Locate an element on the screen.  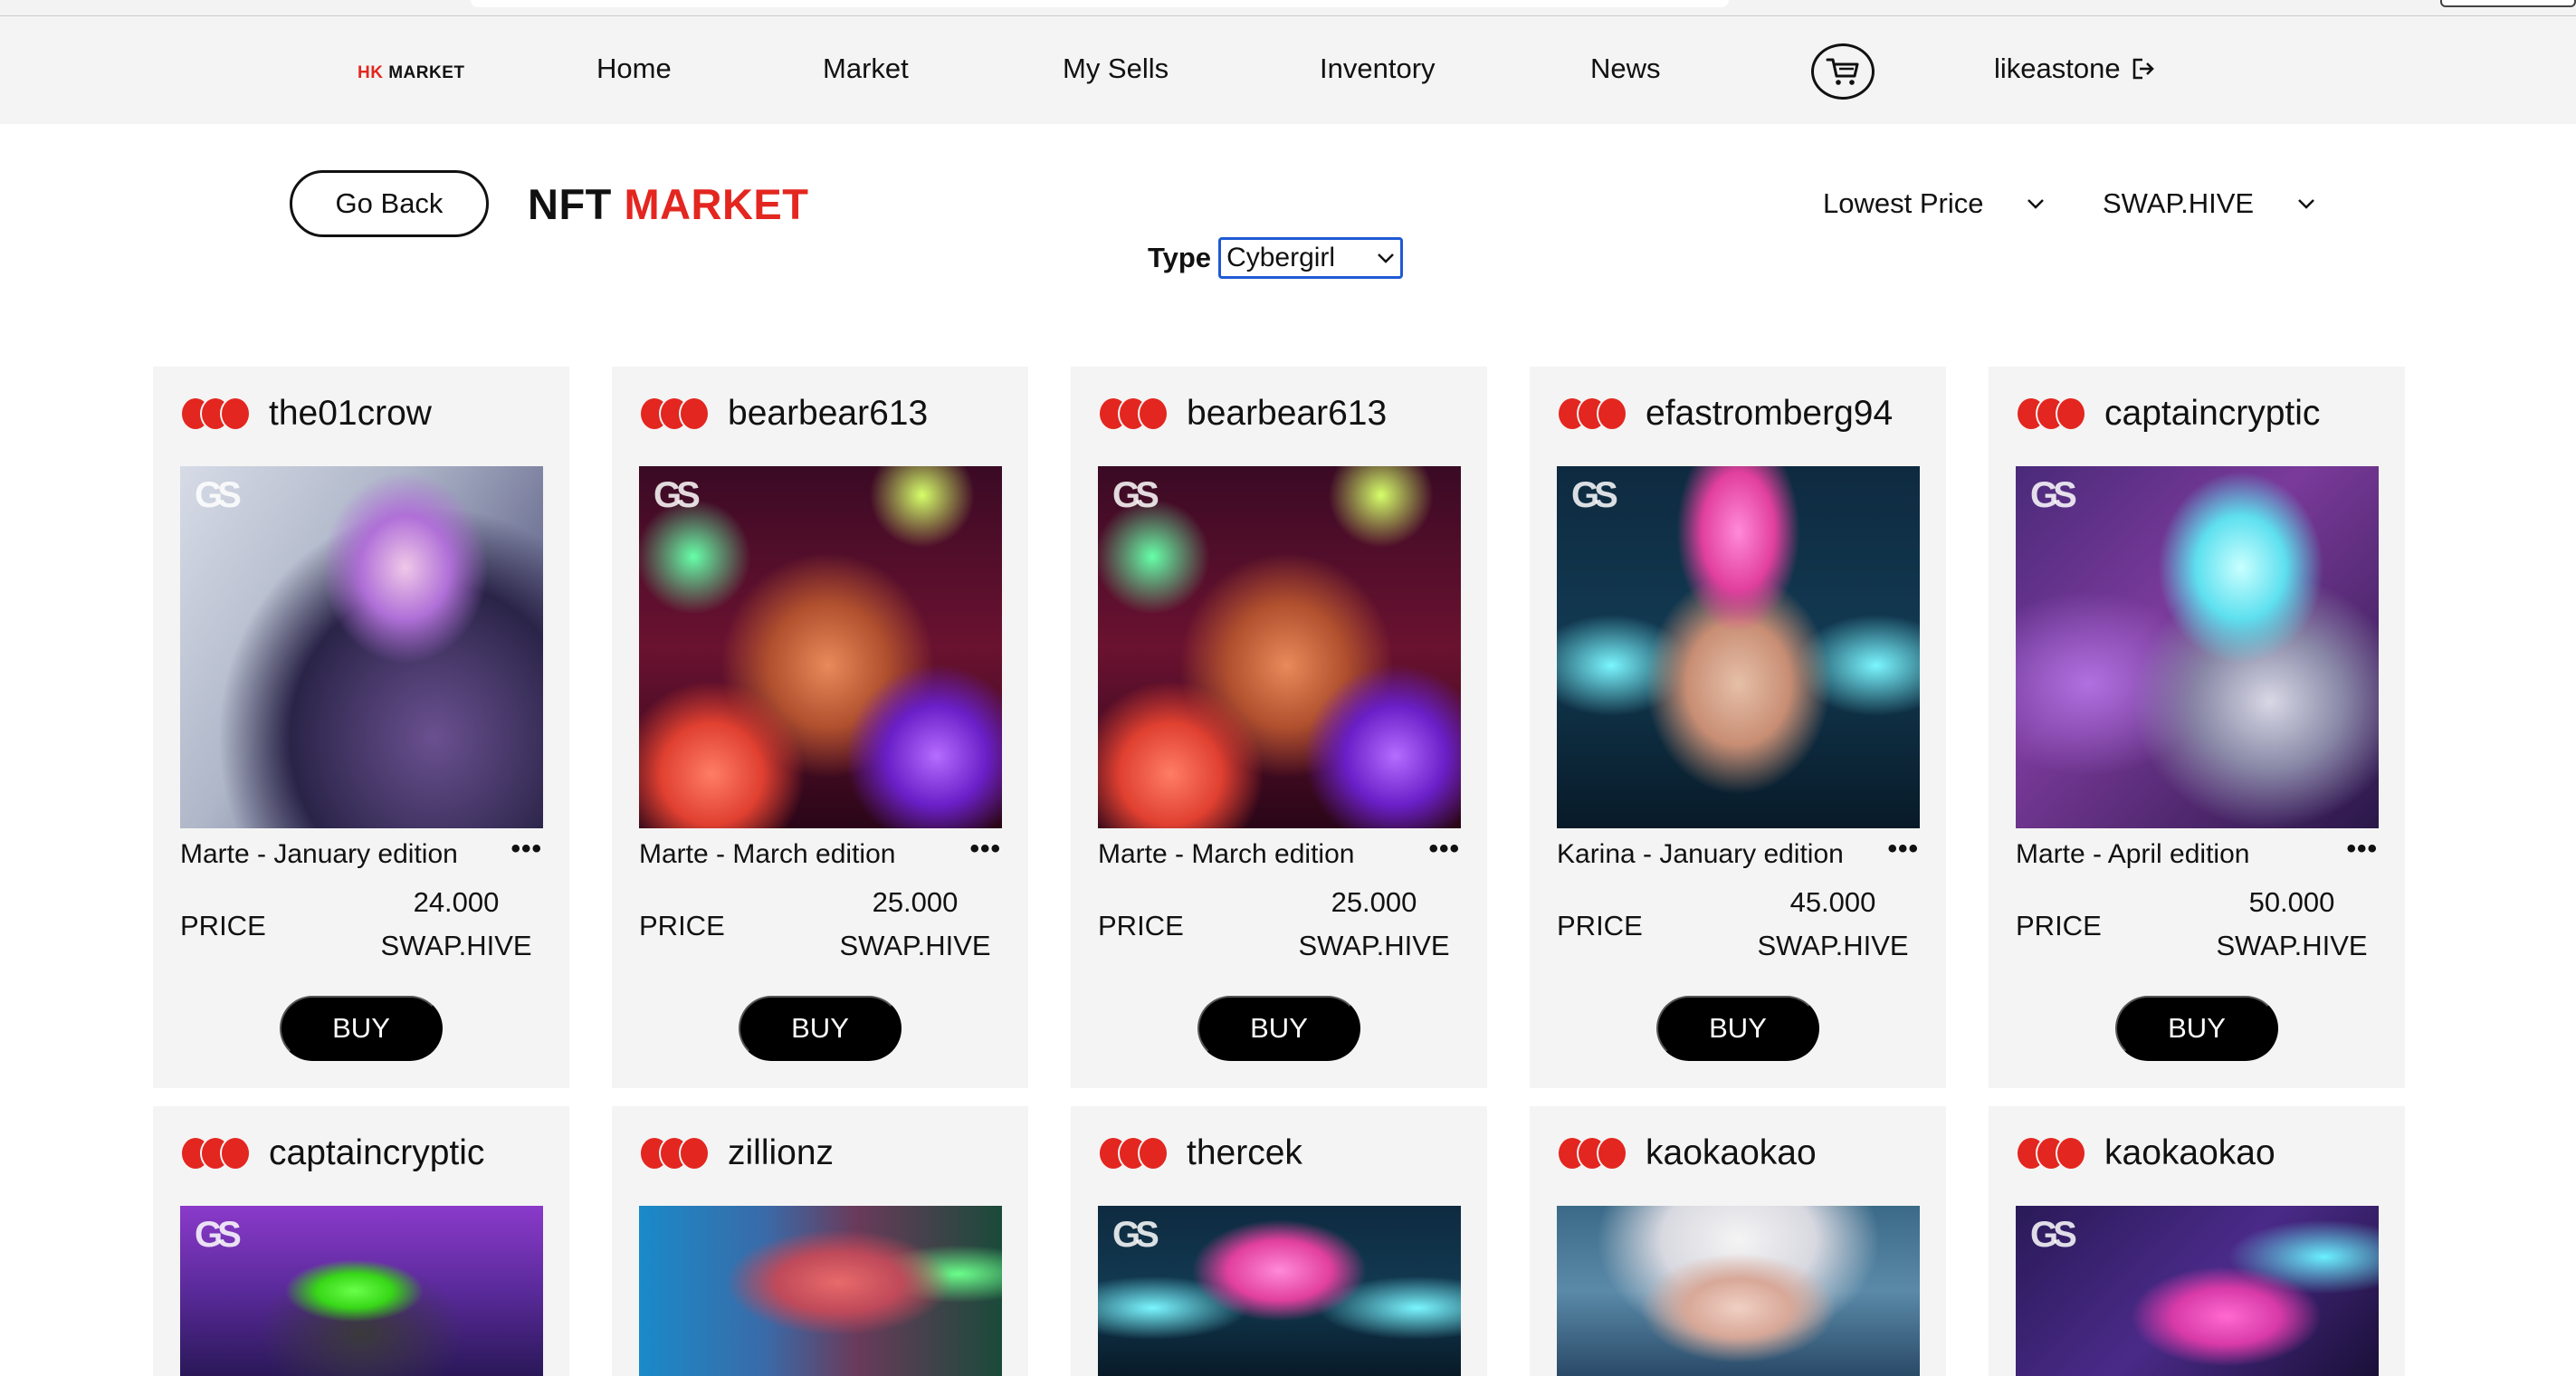
sort-dropdown: Lowest Price is located at coordinates (1934, 203).